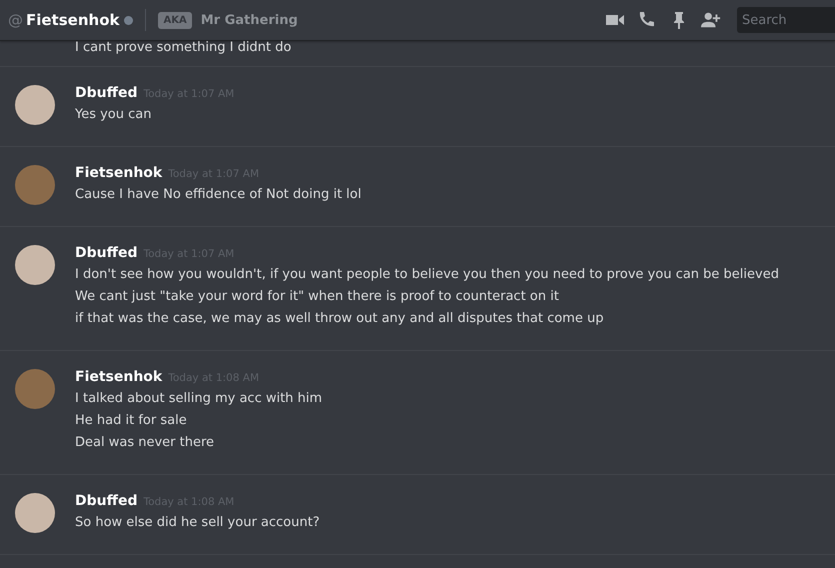 The image size is (835, 568). What do you see at coordinates (786, 20) in the screenshot?
I see `search-field: Search` at bounding box center [786, 20].